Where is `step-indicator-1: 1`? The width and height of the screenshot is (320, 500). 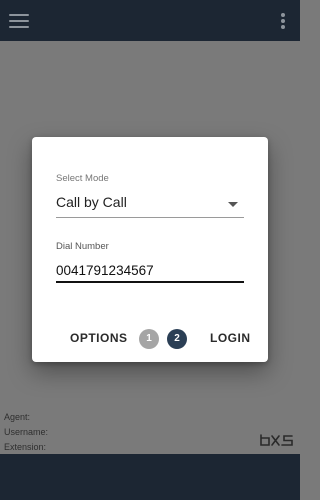
step-indicator-1: 1 is located at coordinates (149, 339).